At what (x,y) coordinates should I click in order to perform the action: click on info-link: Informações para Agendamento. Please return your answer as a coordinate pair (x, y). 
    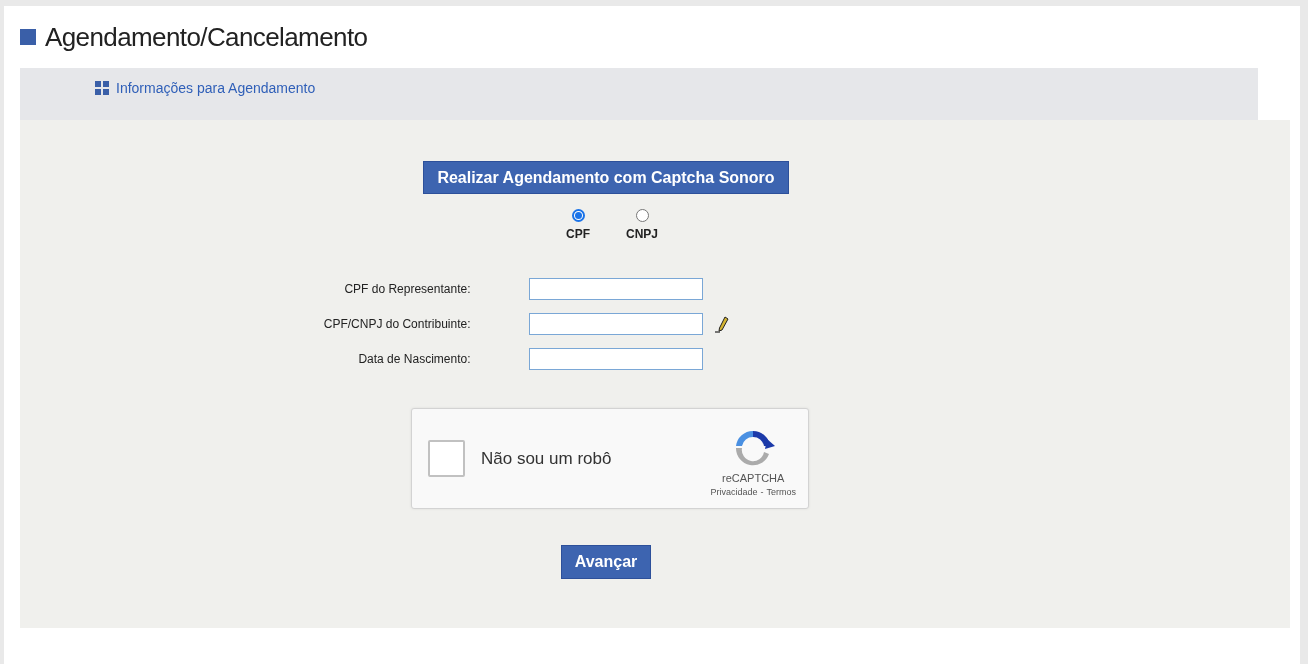
    Looking at the image, I should click on (216, 88).